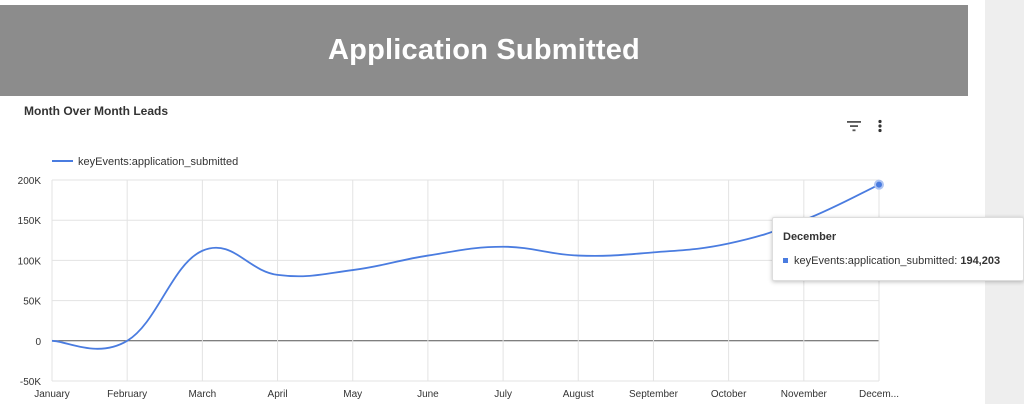 The image size is (1024, 404). Describe the element at coordinates (30, 181) in the screenshot. I see `y-tick-label: 200K` at that location.